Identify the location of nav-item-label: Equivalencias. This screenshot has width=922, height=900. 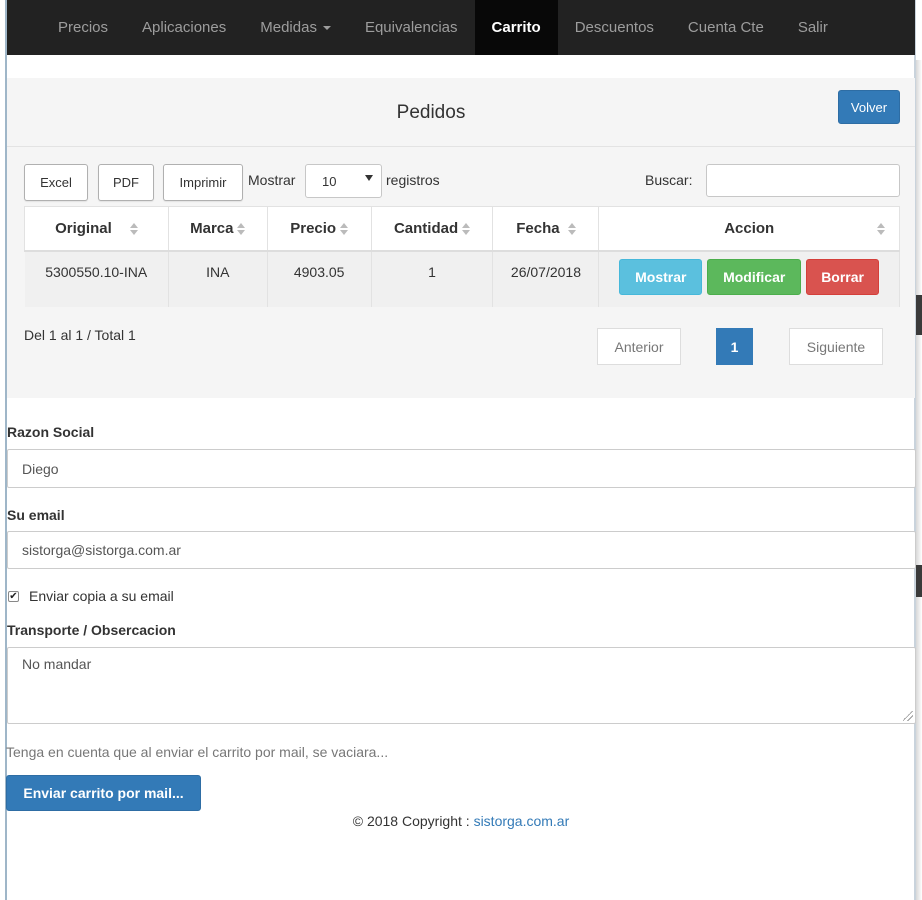
(411, 27).